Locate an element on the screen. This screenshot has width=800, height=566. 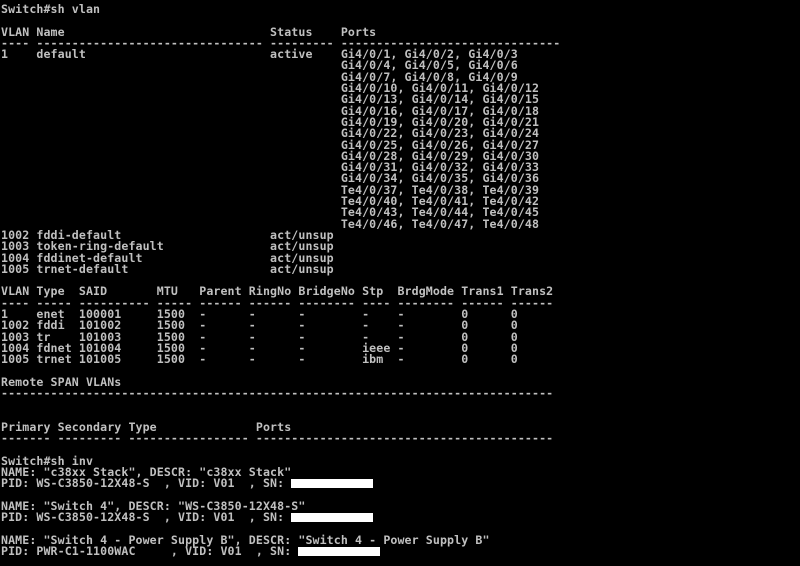
terminal-line: 1005 trnet 101005 1500 - - - ibm - 0 0 is located at coordinates (400, 359).